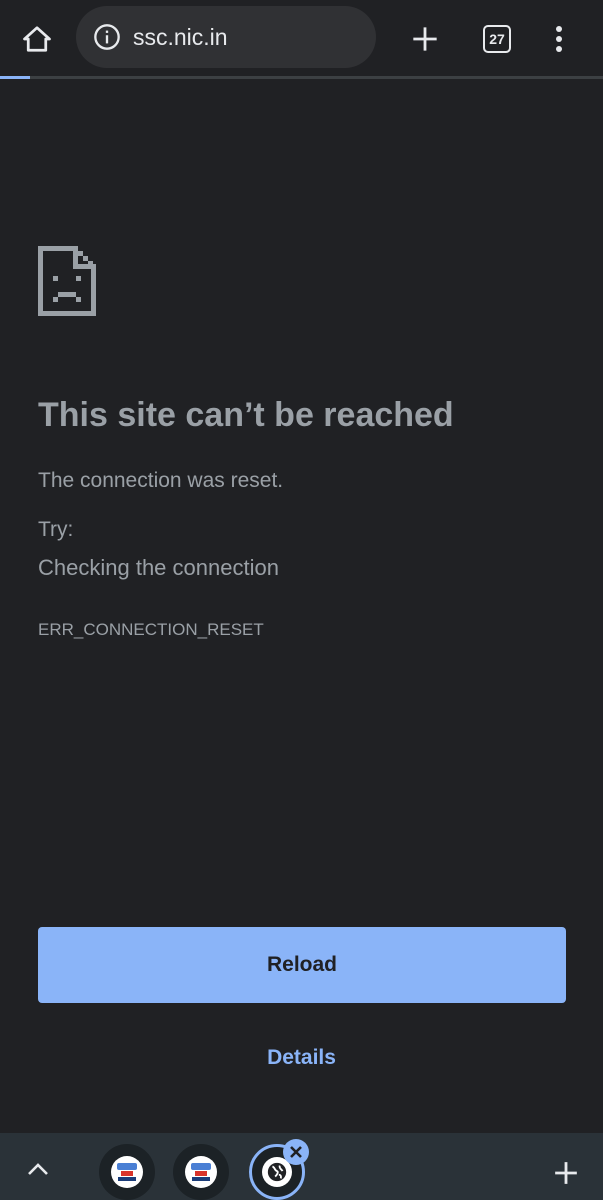  I want to click on suggestion-item: Checking the connection, so click(158, 567).